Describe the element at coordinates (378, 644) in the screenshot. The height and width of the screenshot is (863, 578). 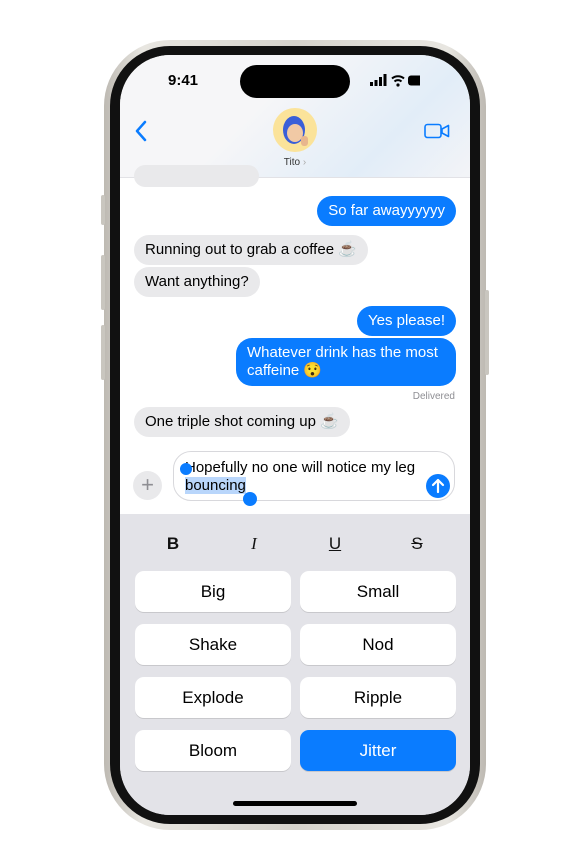
I see `effect-button-nod: Nod` at that location.